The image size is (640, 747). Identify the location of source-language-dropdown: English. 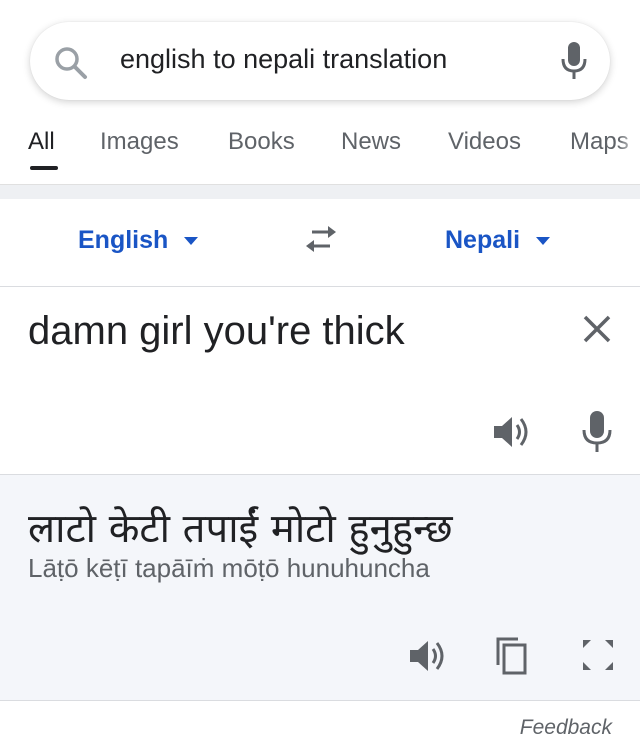
(138, 240).